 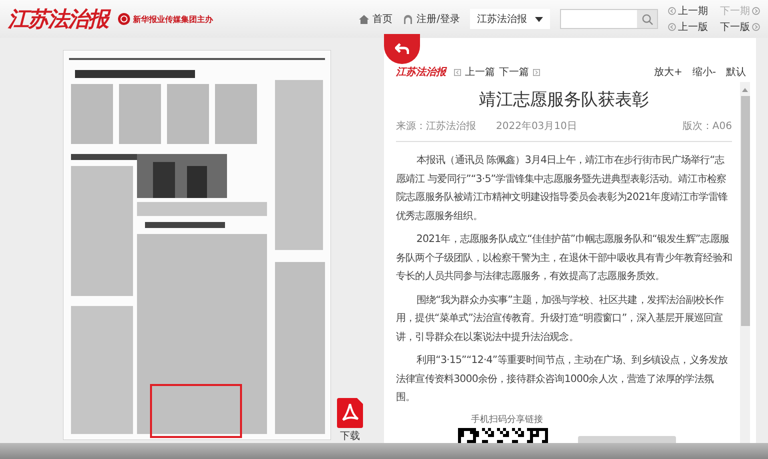 I want to click on emblem-icon, so click(x=124, y=19).